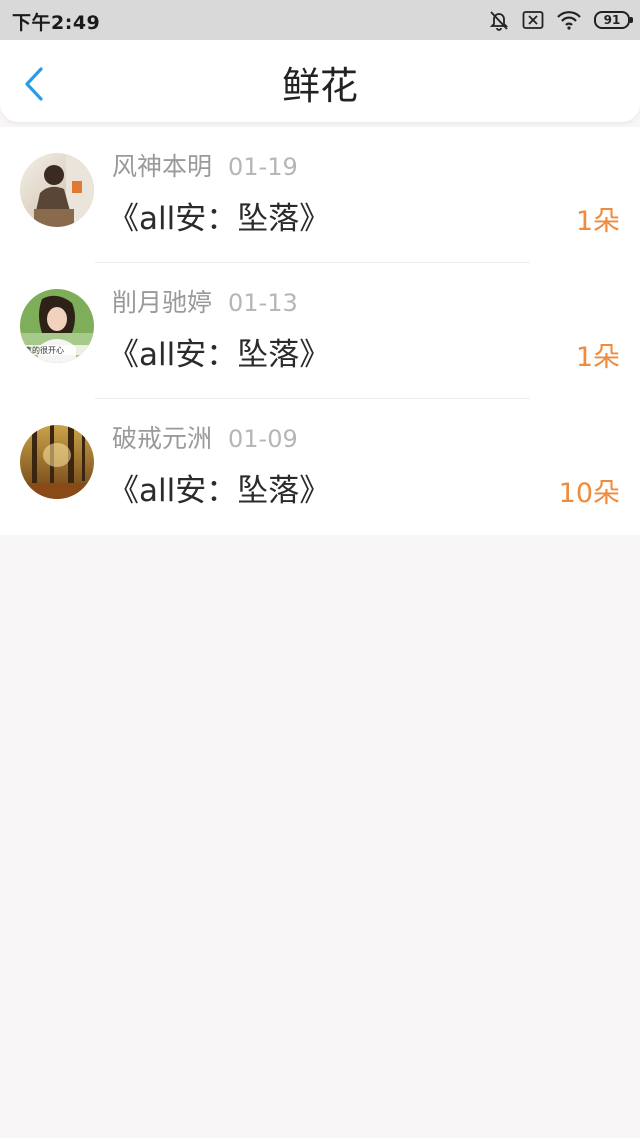  I want to click on avatar: 真的很开心, so click(57, 326).